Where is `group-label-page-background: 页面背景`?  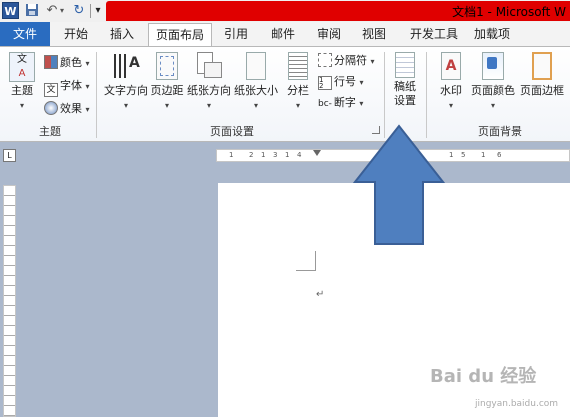 group-label-page-background: 页面背景 is located at coordinates (500, 131).